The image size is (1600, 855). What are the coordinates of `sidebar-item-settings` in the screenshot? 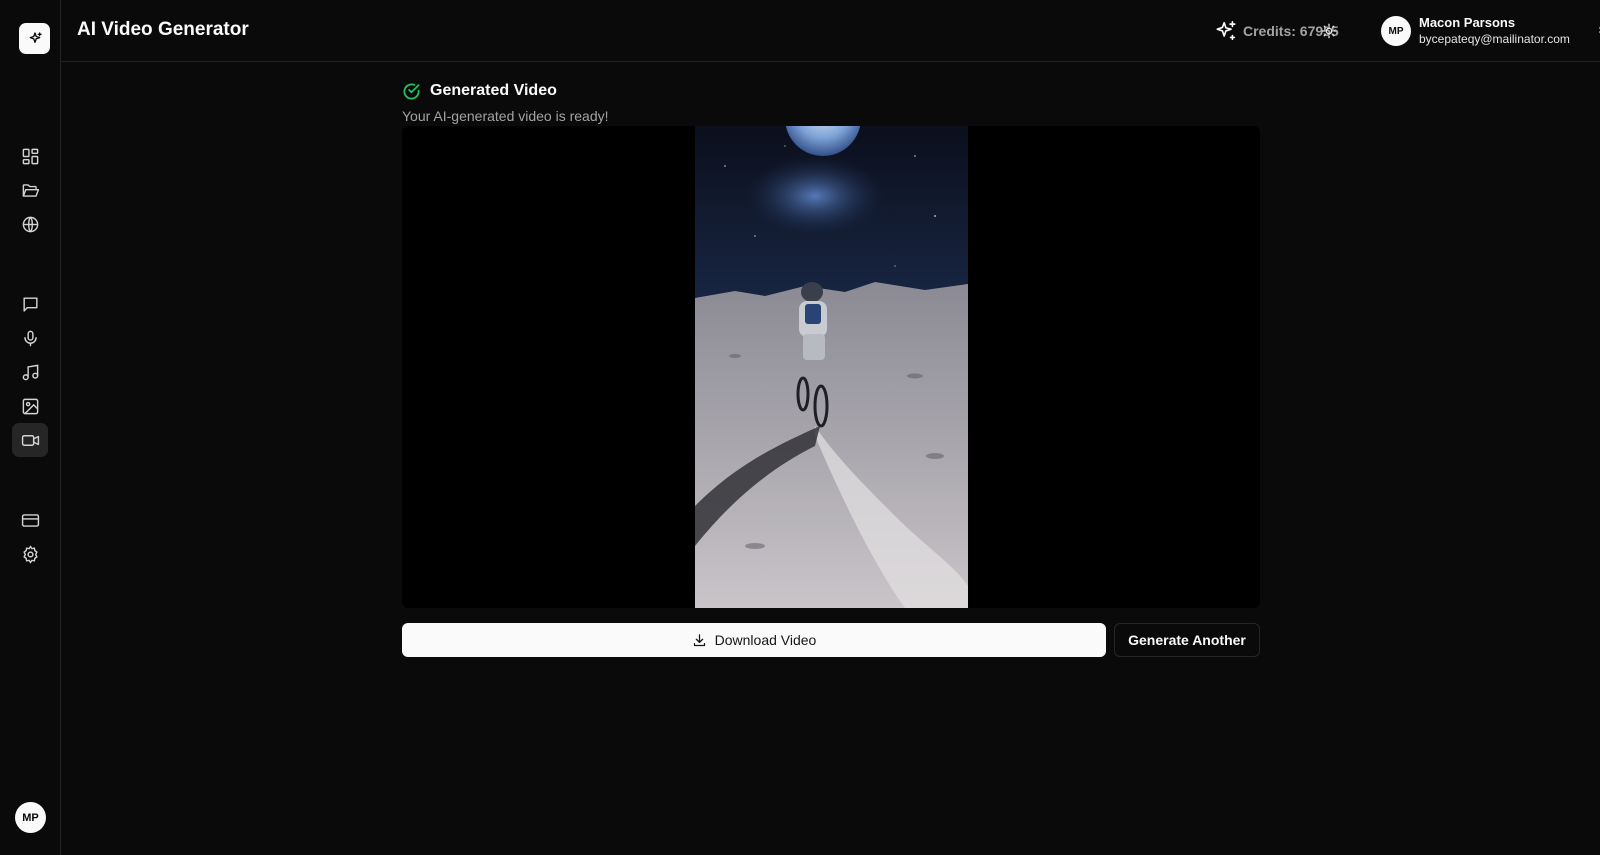 It's located at (30, 554).